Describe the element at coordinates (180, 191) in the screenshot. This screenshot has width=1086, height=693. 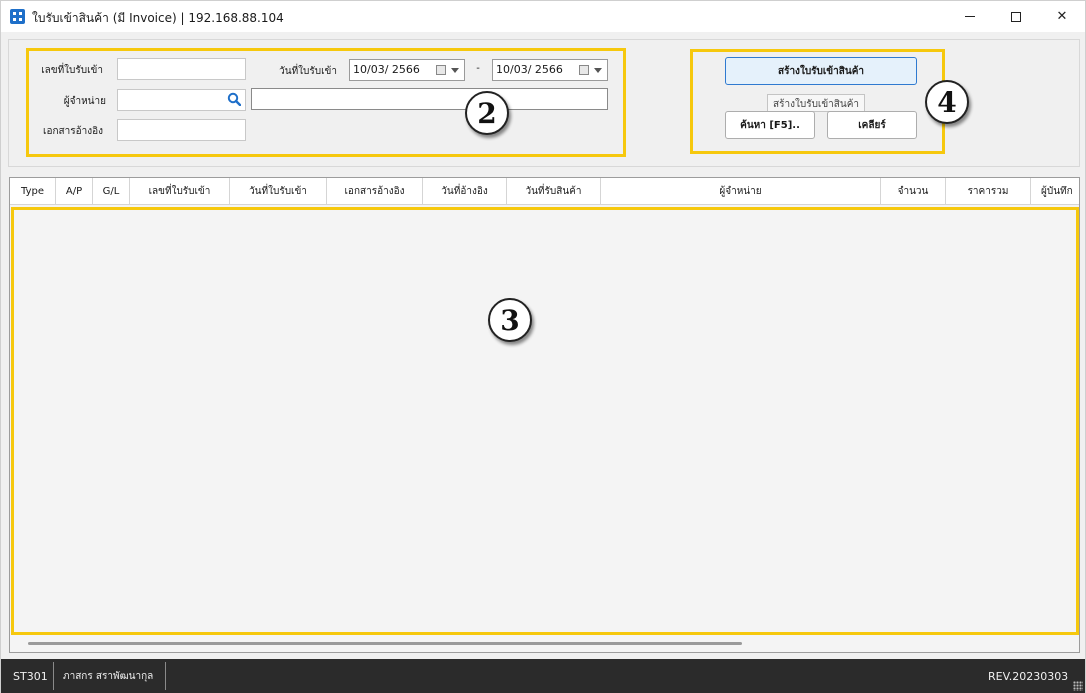
I see `column-header: เลขที่ใบรับเข้า` at that location.